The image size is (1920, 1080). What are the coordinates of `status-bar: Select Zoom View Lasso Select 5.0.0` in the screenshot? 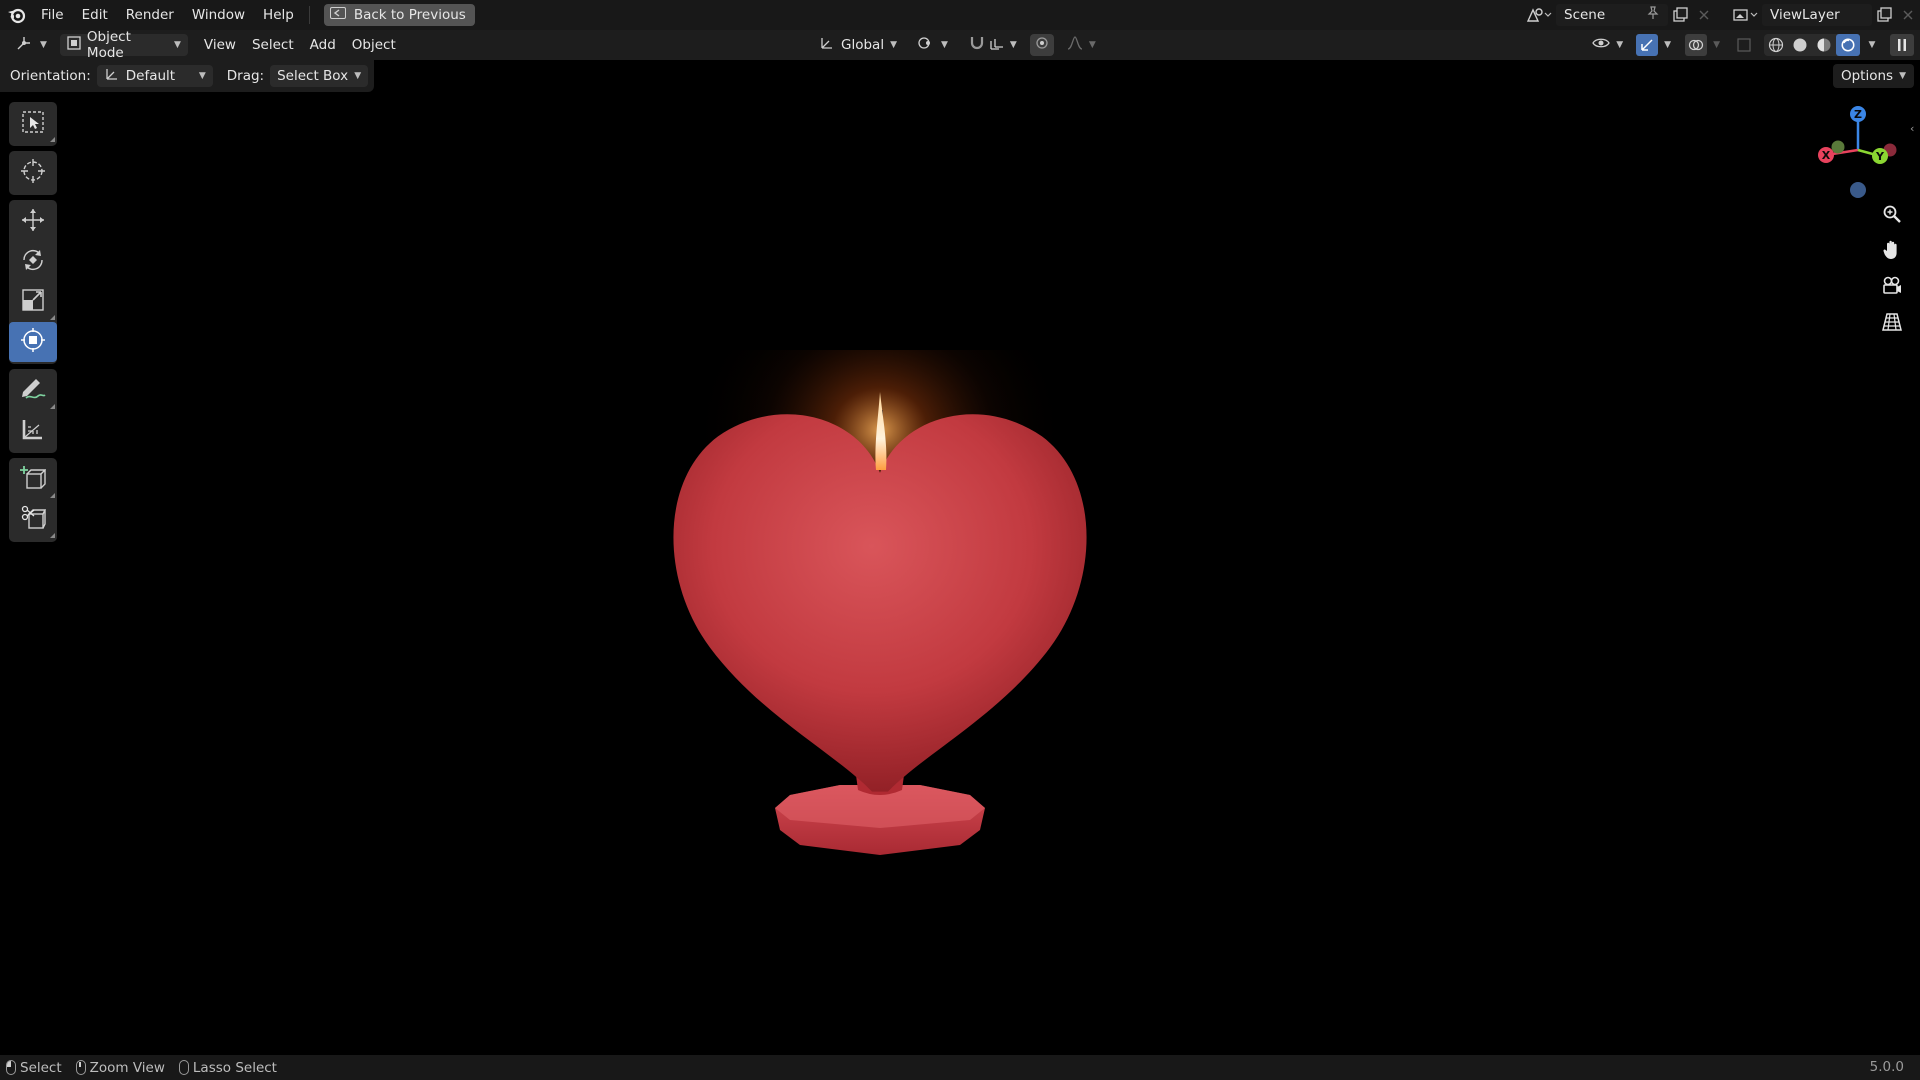 It's located at (960, 1067).